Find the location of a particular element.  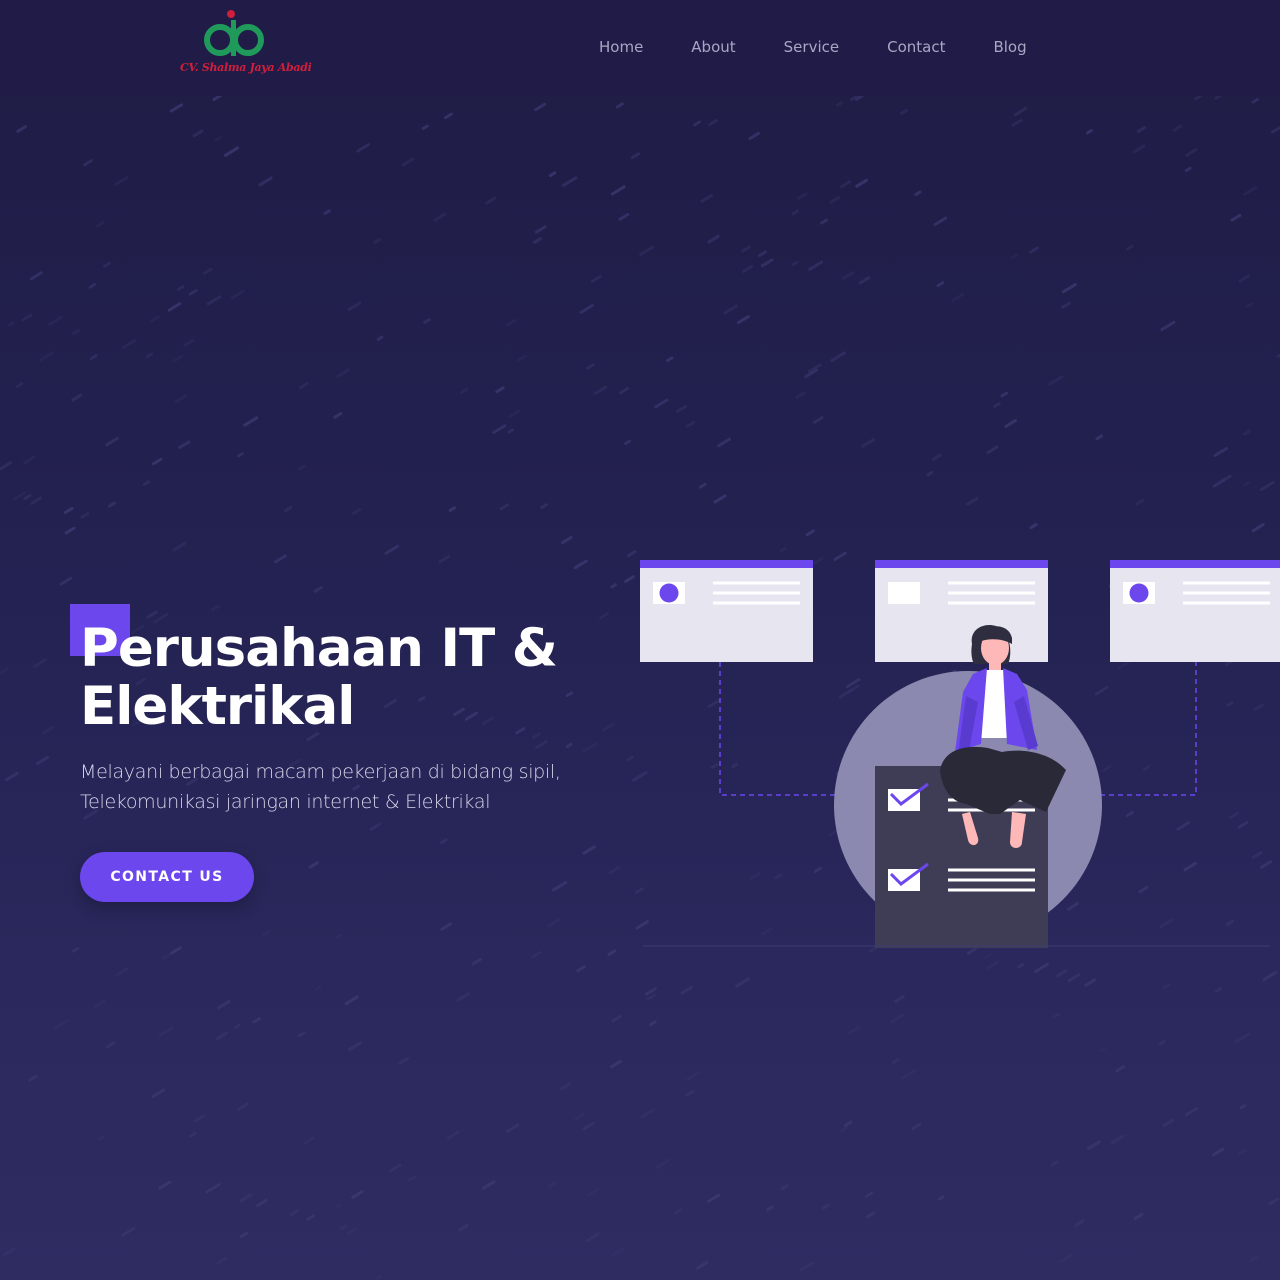

main-nav: Home About Service Contact Blog is located at coordinates (813, 47).